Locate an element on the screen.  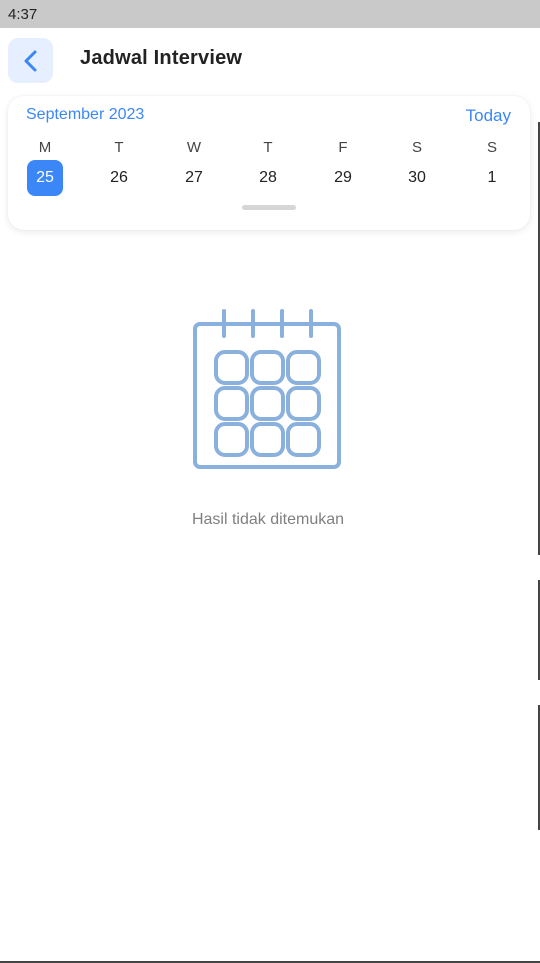
weekday-label: W is located at coordinates (194, 147).